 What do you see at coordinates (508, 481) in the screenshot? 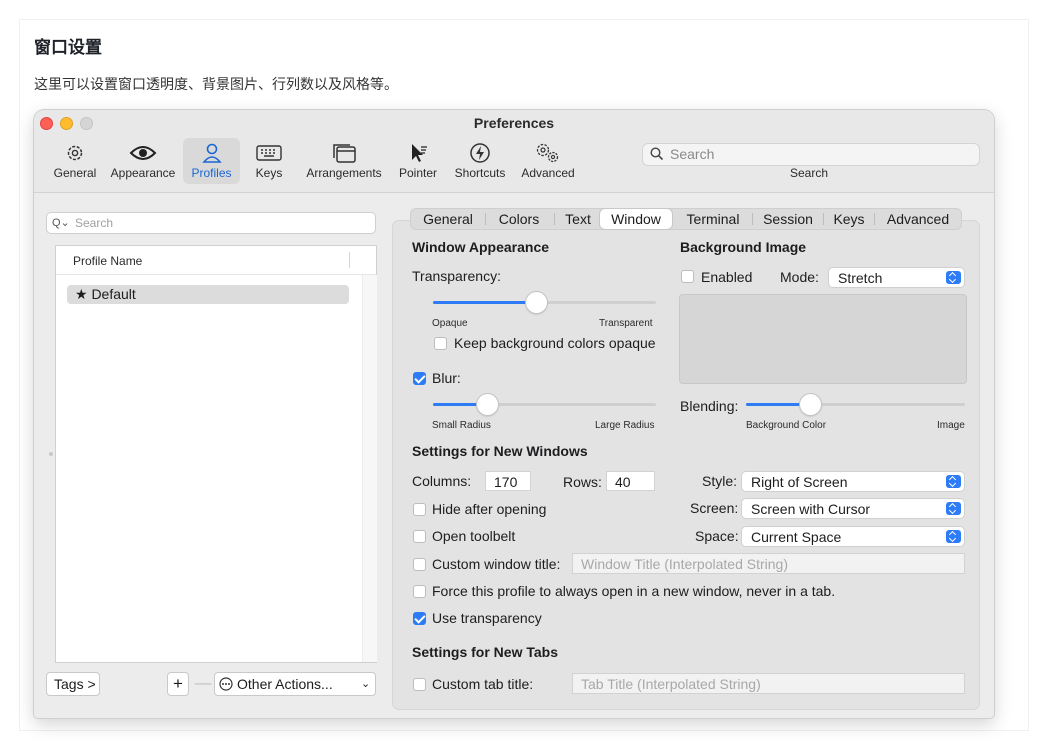
I see `columns-field: 170` at bounding box center [508, 481].